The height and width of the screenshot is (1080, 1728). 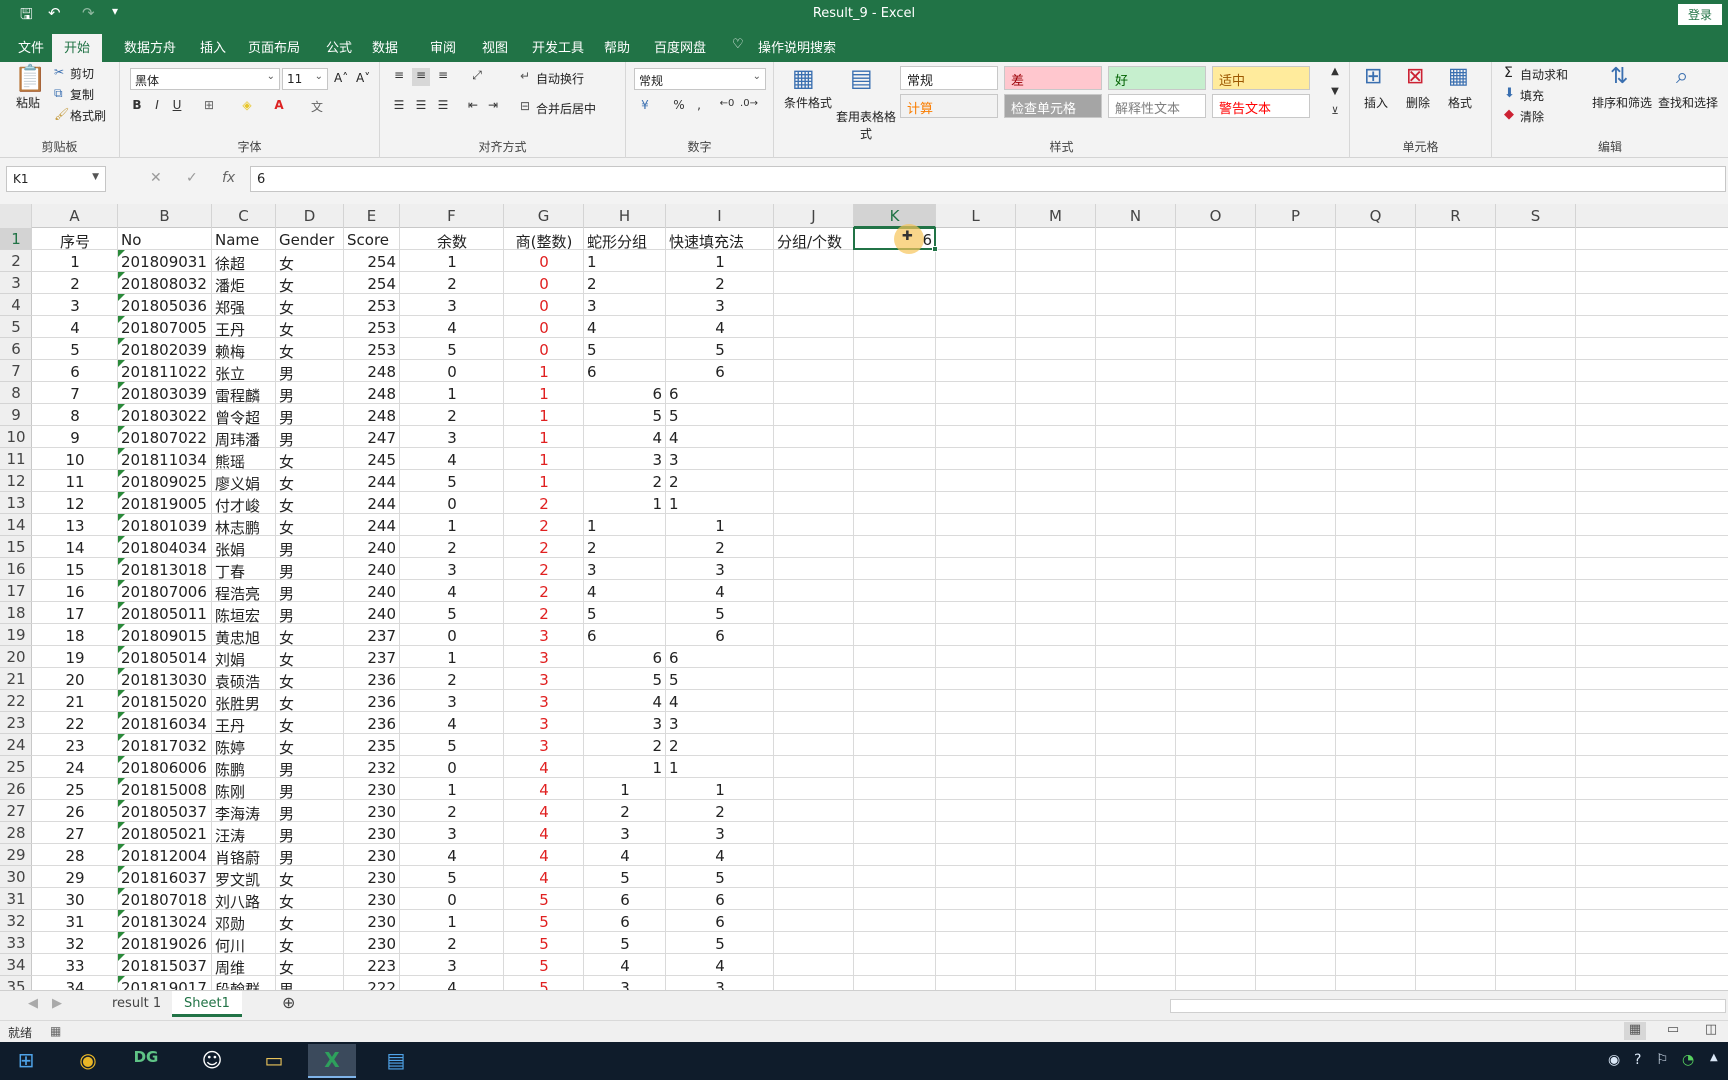 What do you see at coordinates (495, 46) in the screenshot?
I see `ribbon-tab: 视图` at bounding box center [495, 46].